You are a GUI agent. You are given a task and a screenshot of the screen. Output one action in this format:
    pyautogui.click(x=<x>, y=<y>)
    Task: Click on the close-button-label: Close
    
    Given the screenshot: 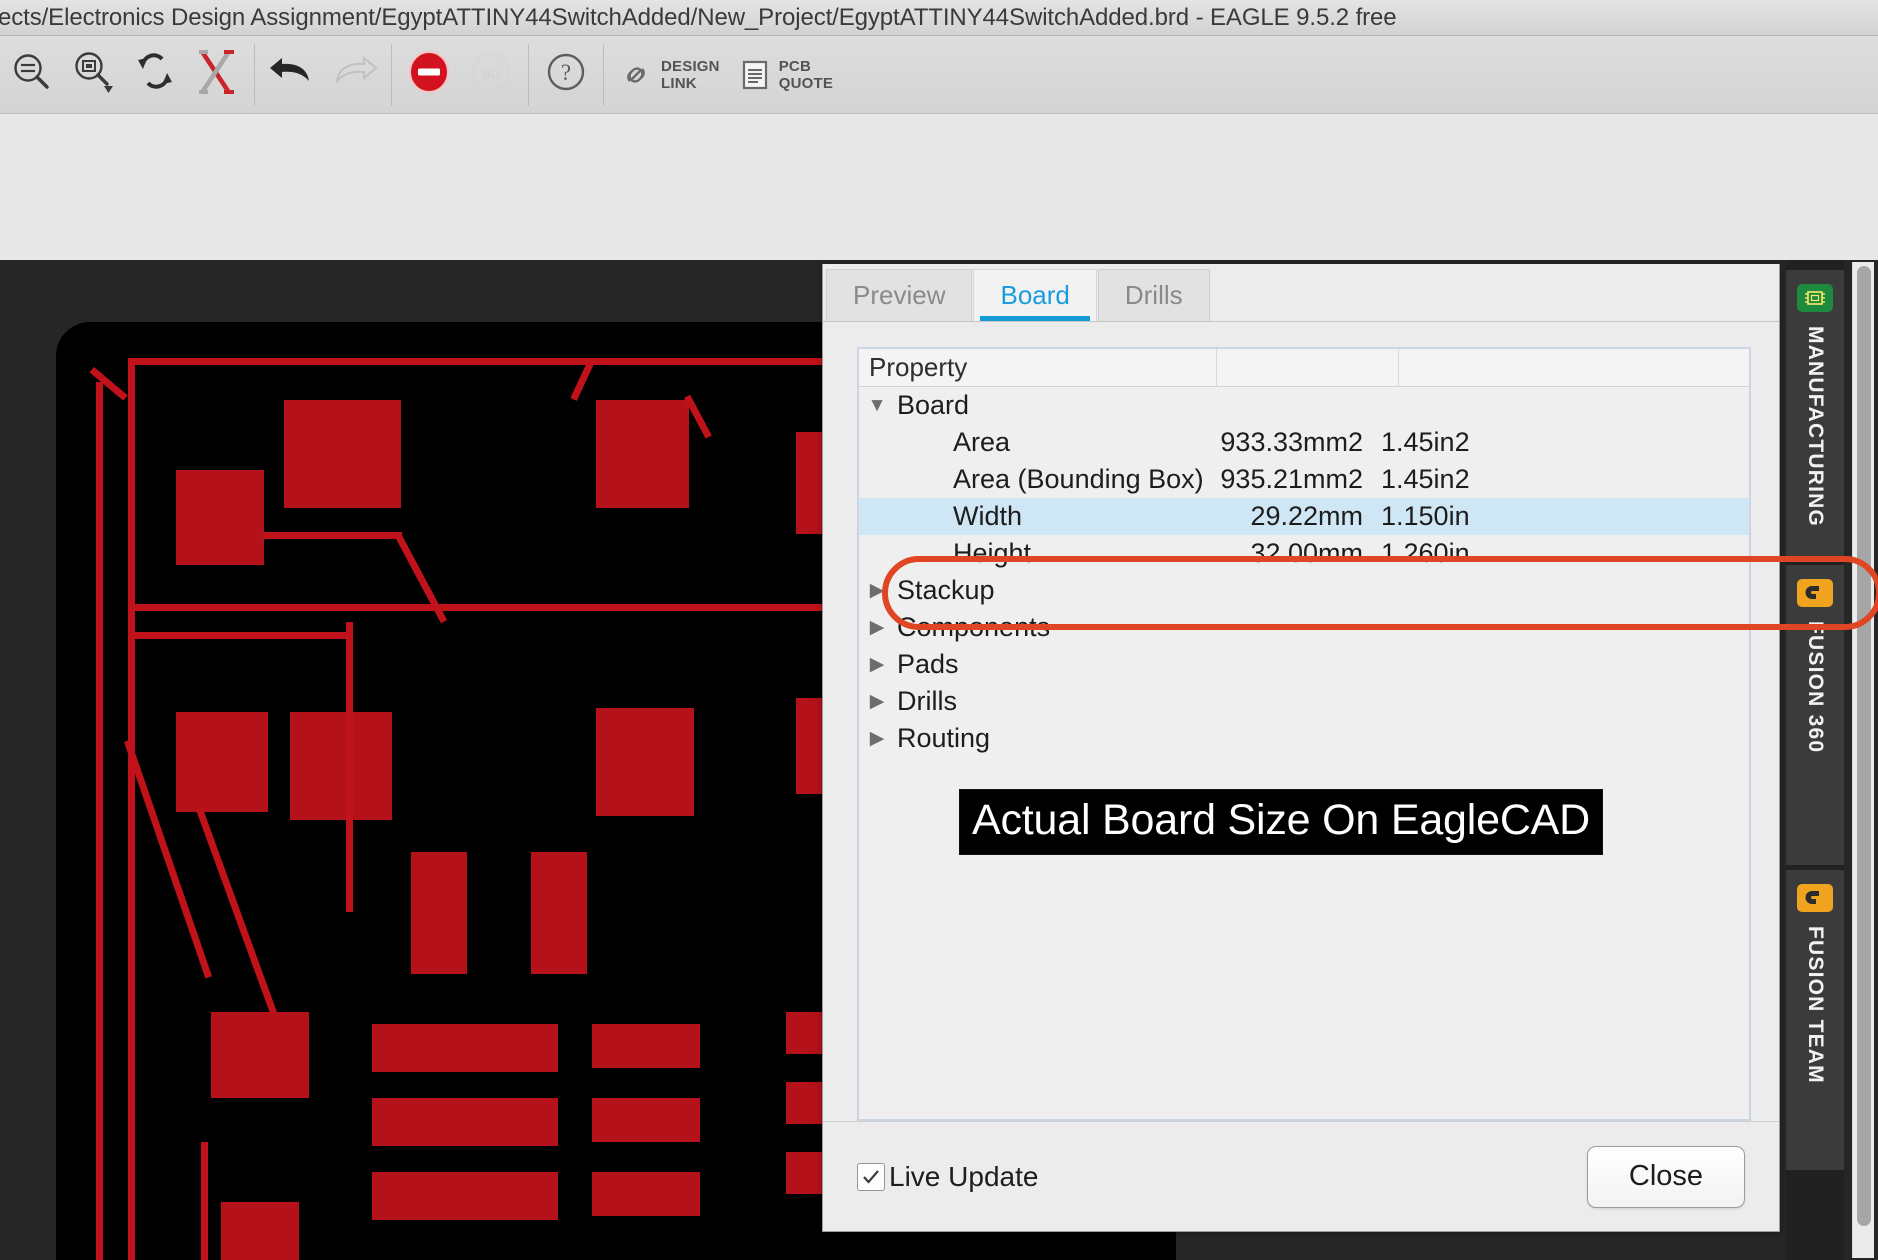 What is the action you would take?
    pyautogui.click(x=1666, y=1176)
    